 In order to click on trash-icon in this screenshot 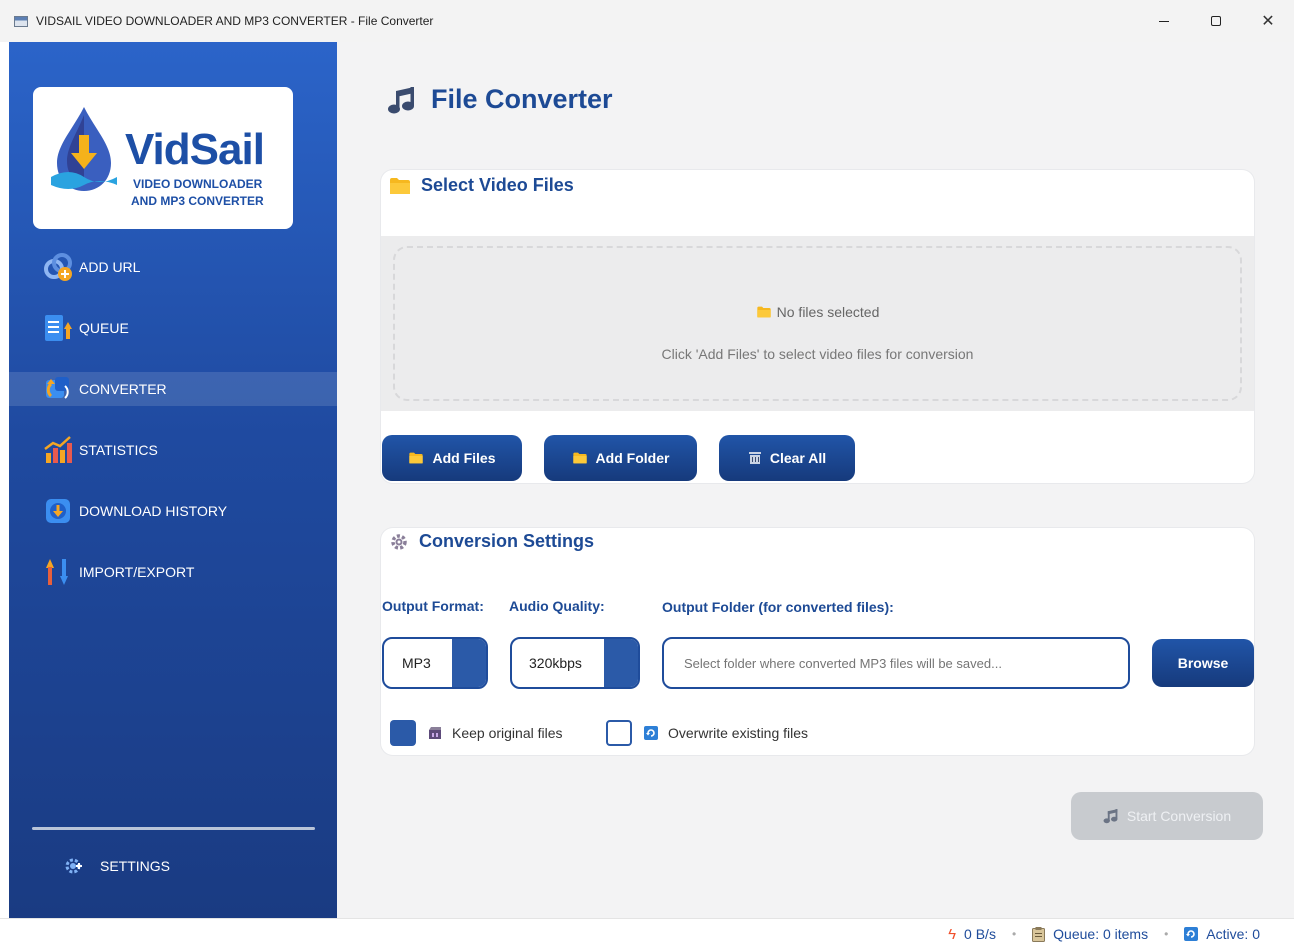, I will do `click(754, 458)`.